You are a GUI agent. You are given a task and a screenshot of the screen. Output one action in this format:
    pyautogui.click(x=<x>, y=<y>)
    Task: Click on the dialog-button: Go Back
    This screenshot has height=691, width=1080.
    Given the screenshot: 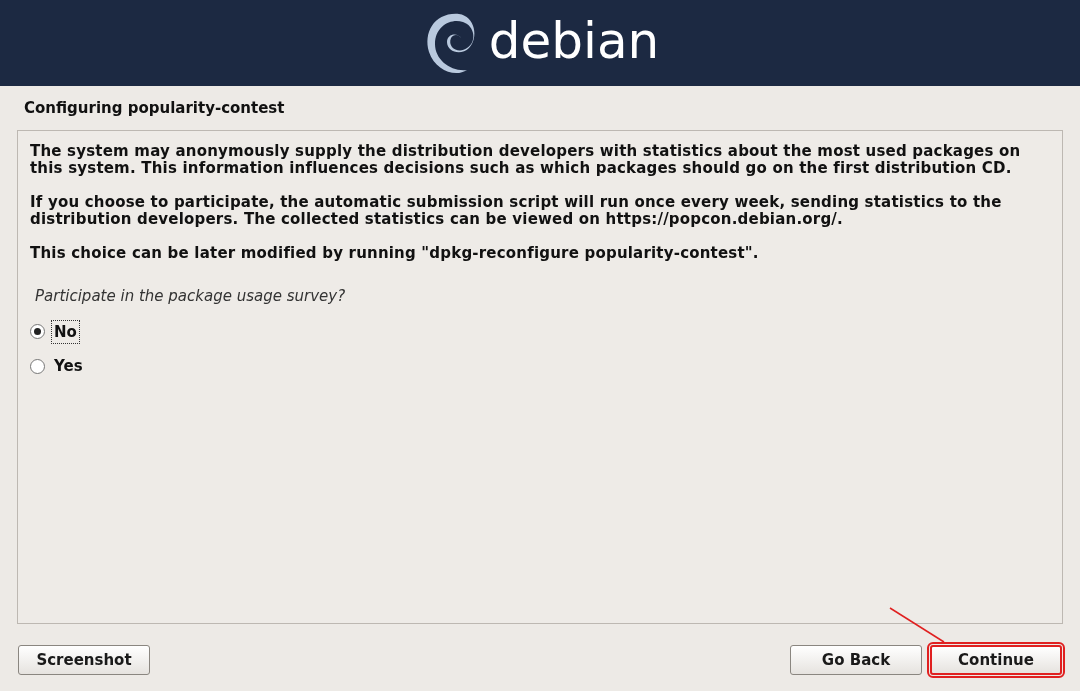 What is the action you would take?
    pyautogui.click(x=856, y=660)
    